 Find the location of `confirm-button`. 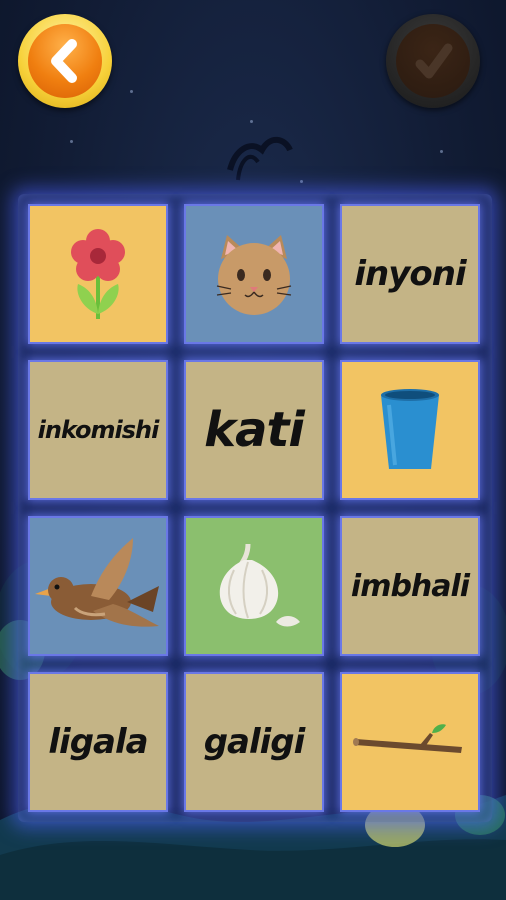

confirm-button is located at coordinates (433, 61).